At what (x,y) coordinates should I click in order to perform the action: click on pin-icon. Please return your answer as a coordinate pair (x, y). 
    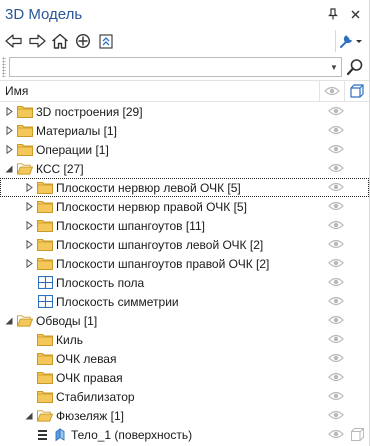
    Looking at the image, I should click on (333, 14).